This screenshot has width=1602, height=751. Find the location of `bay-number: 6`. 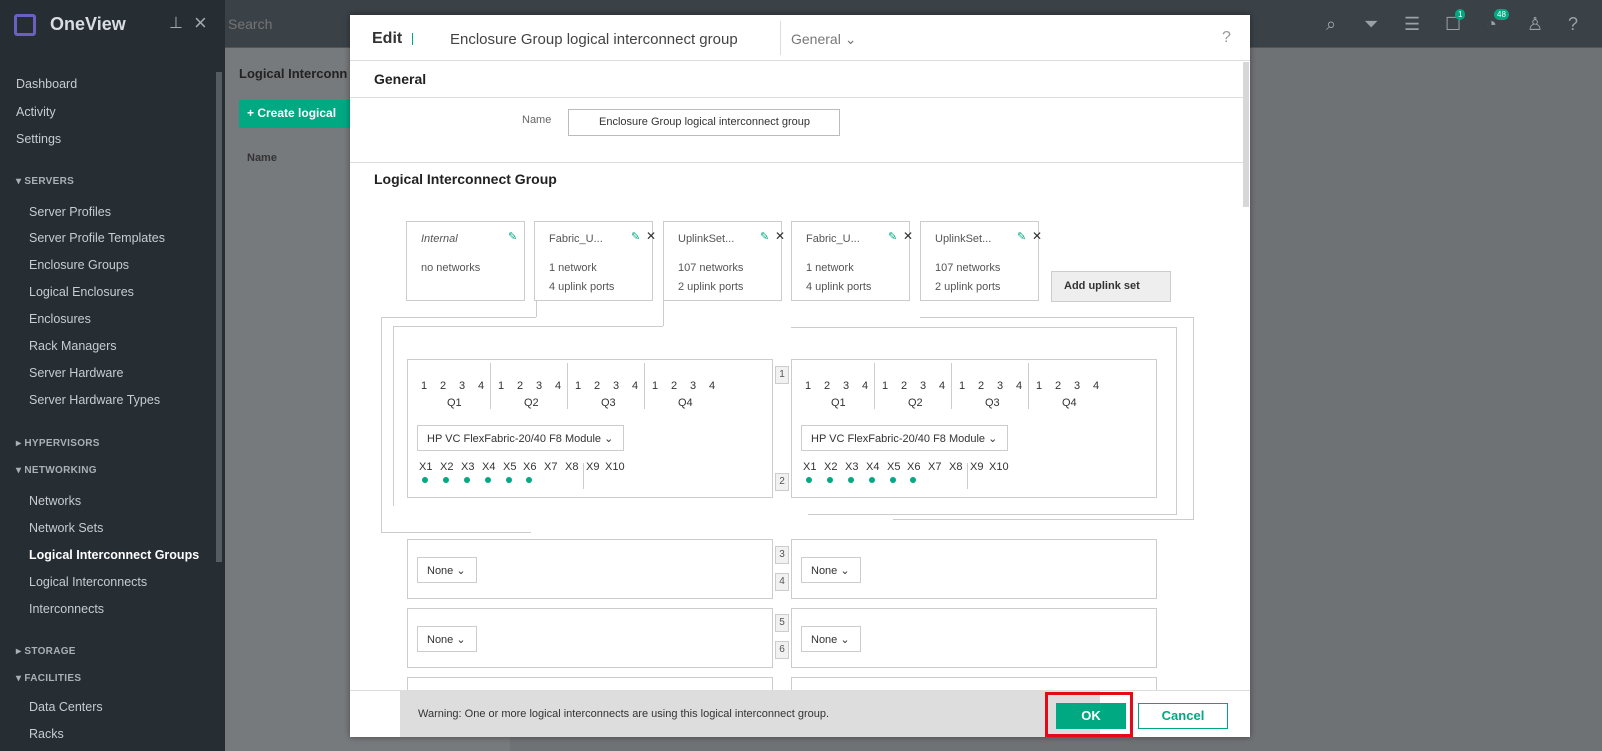

bay-number: 6 is located at coordinates (782, 650).